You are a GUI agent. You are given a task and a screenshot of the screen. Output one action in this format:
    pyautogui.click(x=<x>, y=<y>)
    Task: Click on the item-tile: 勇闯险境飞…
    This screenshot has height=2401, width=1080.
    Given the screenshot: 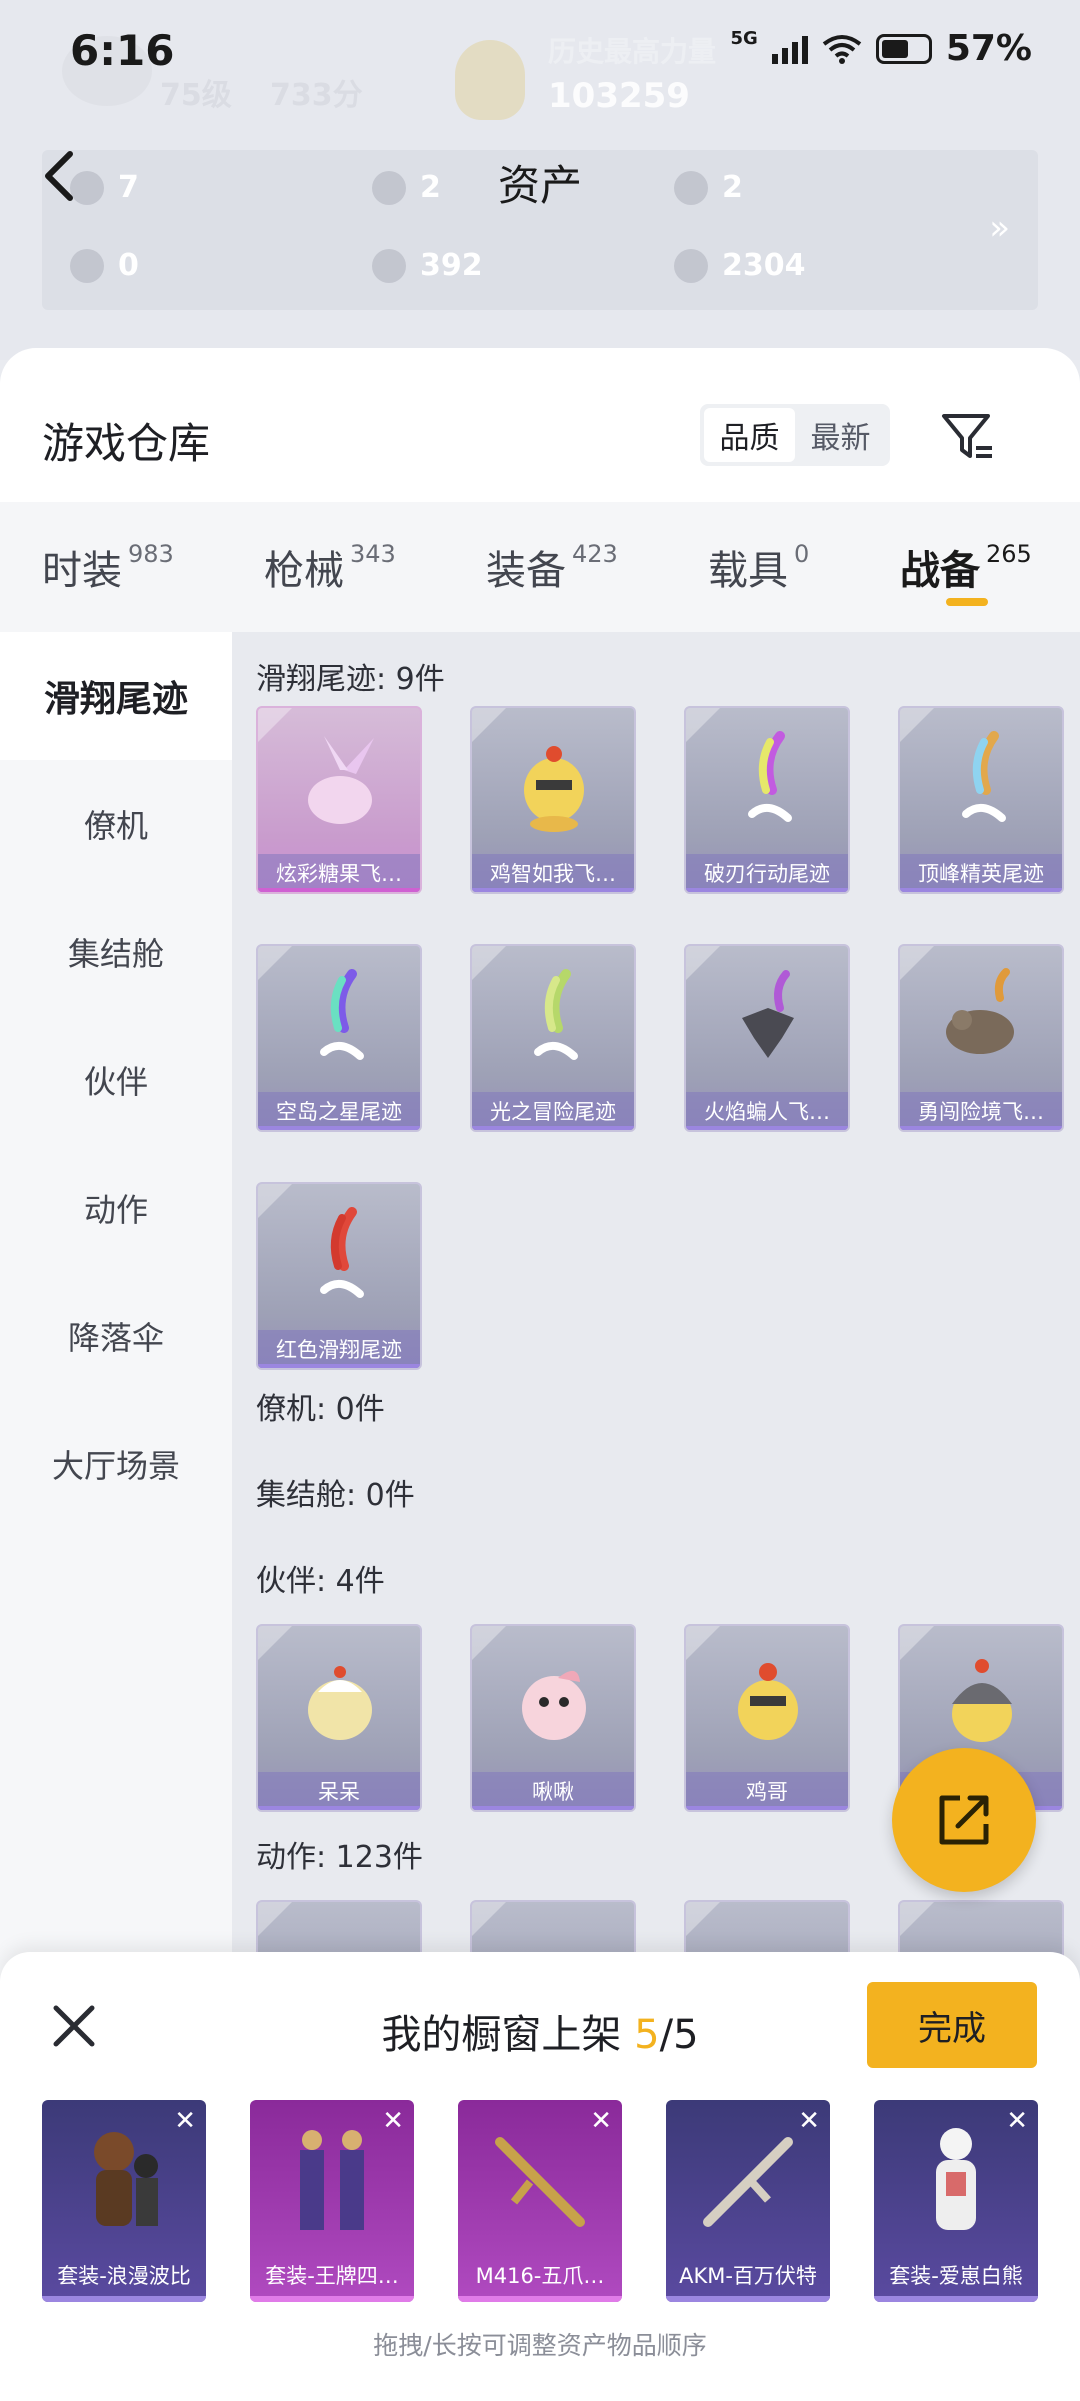 What is the action you would take?
    pyautogui.click(x=981, y=1038)
    